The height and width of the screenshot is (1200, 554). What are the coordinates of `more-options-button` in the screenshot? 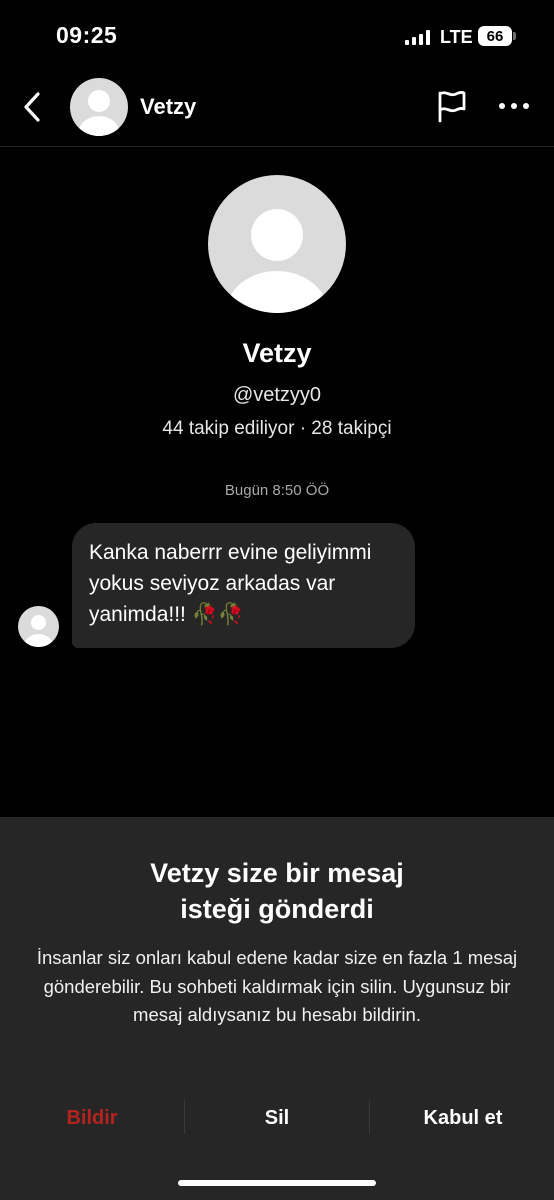 It's located at (514, 106).